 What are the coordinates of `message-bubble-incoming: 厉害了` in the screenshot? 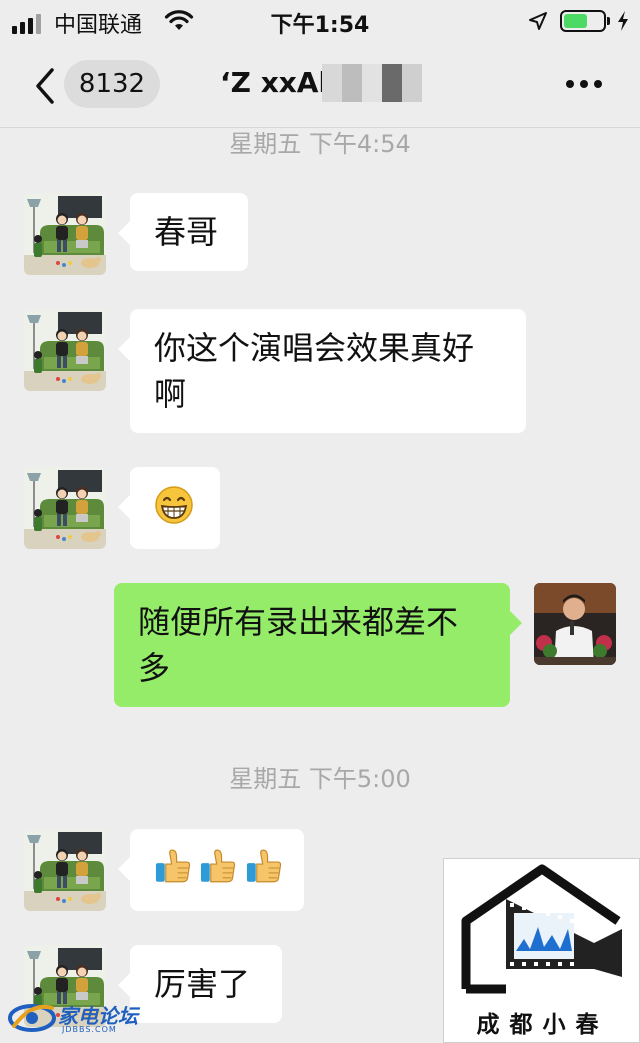 It's located at (200, 984).